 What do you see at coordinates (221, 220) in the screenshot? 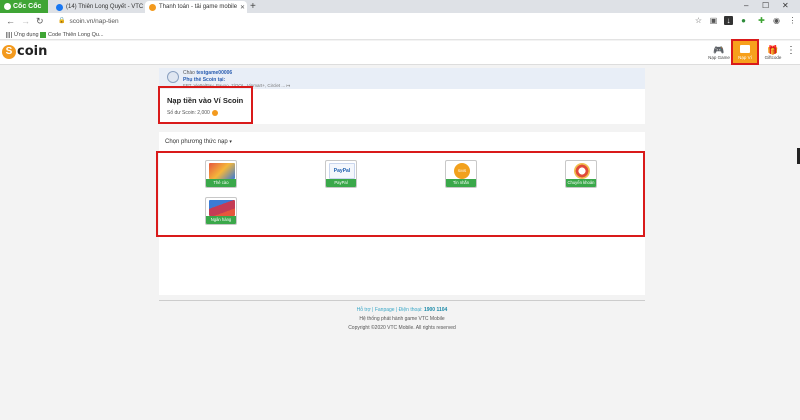
I see `method-label: Ngân hàng` at bounding box center [221, 220].